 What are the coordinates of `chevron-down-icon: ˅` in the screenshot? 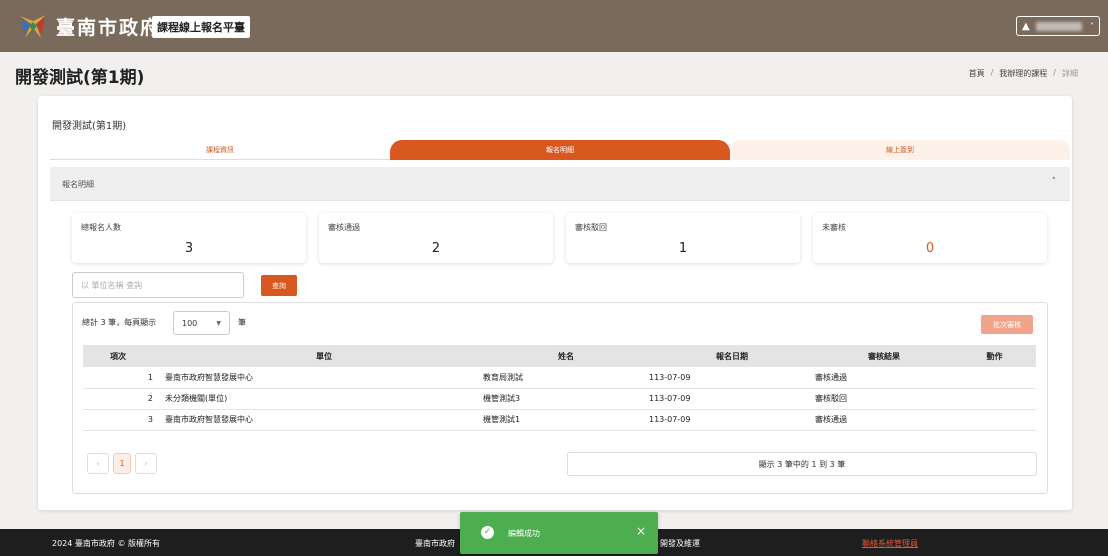 It's located at (1092, 26).